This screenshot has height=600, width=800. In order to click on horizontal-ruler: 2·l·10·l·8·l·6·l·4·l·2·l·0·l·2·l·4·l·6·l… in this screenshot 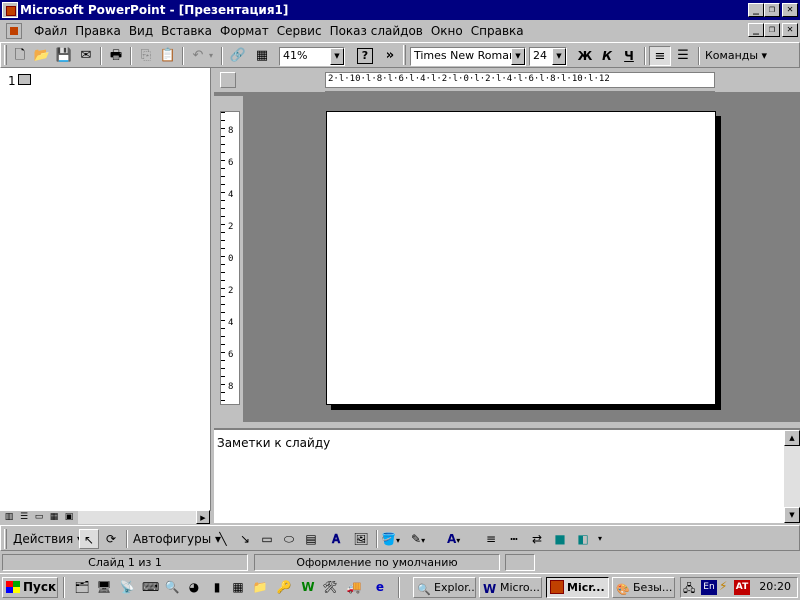, I will do `click(520, 80)`.